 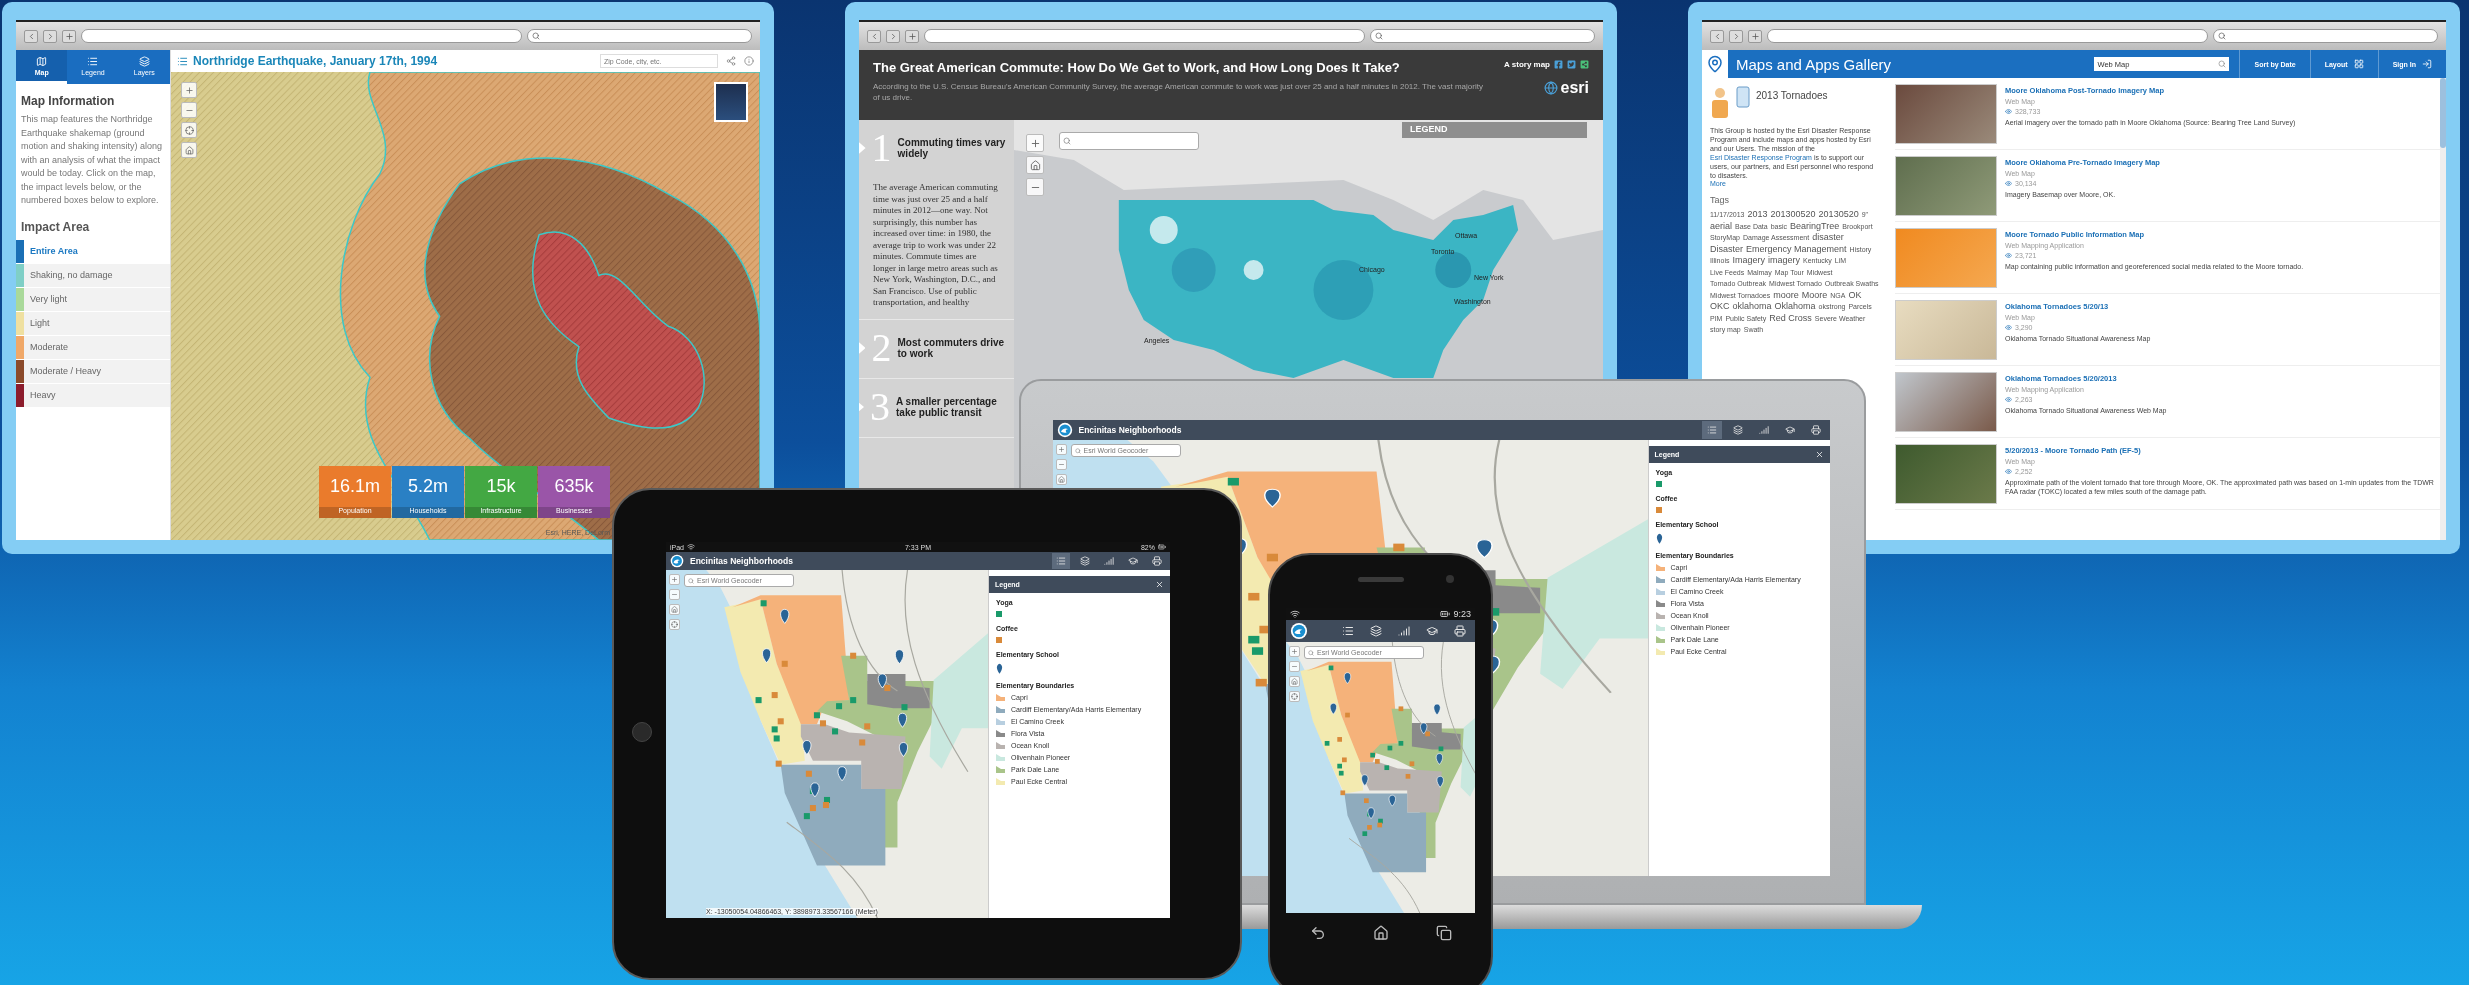 I want to click on tag-link: disaster, so click(x=1828, y=238).